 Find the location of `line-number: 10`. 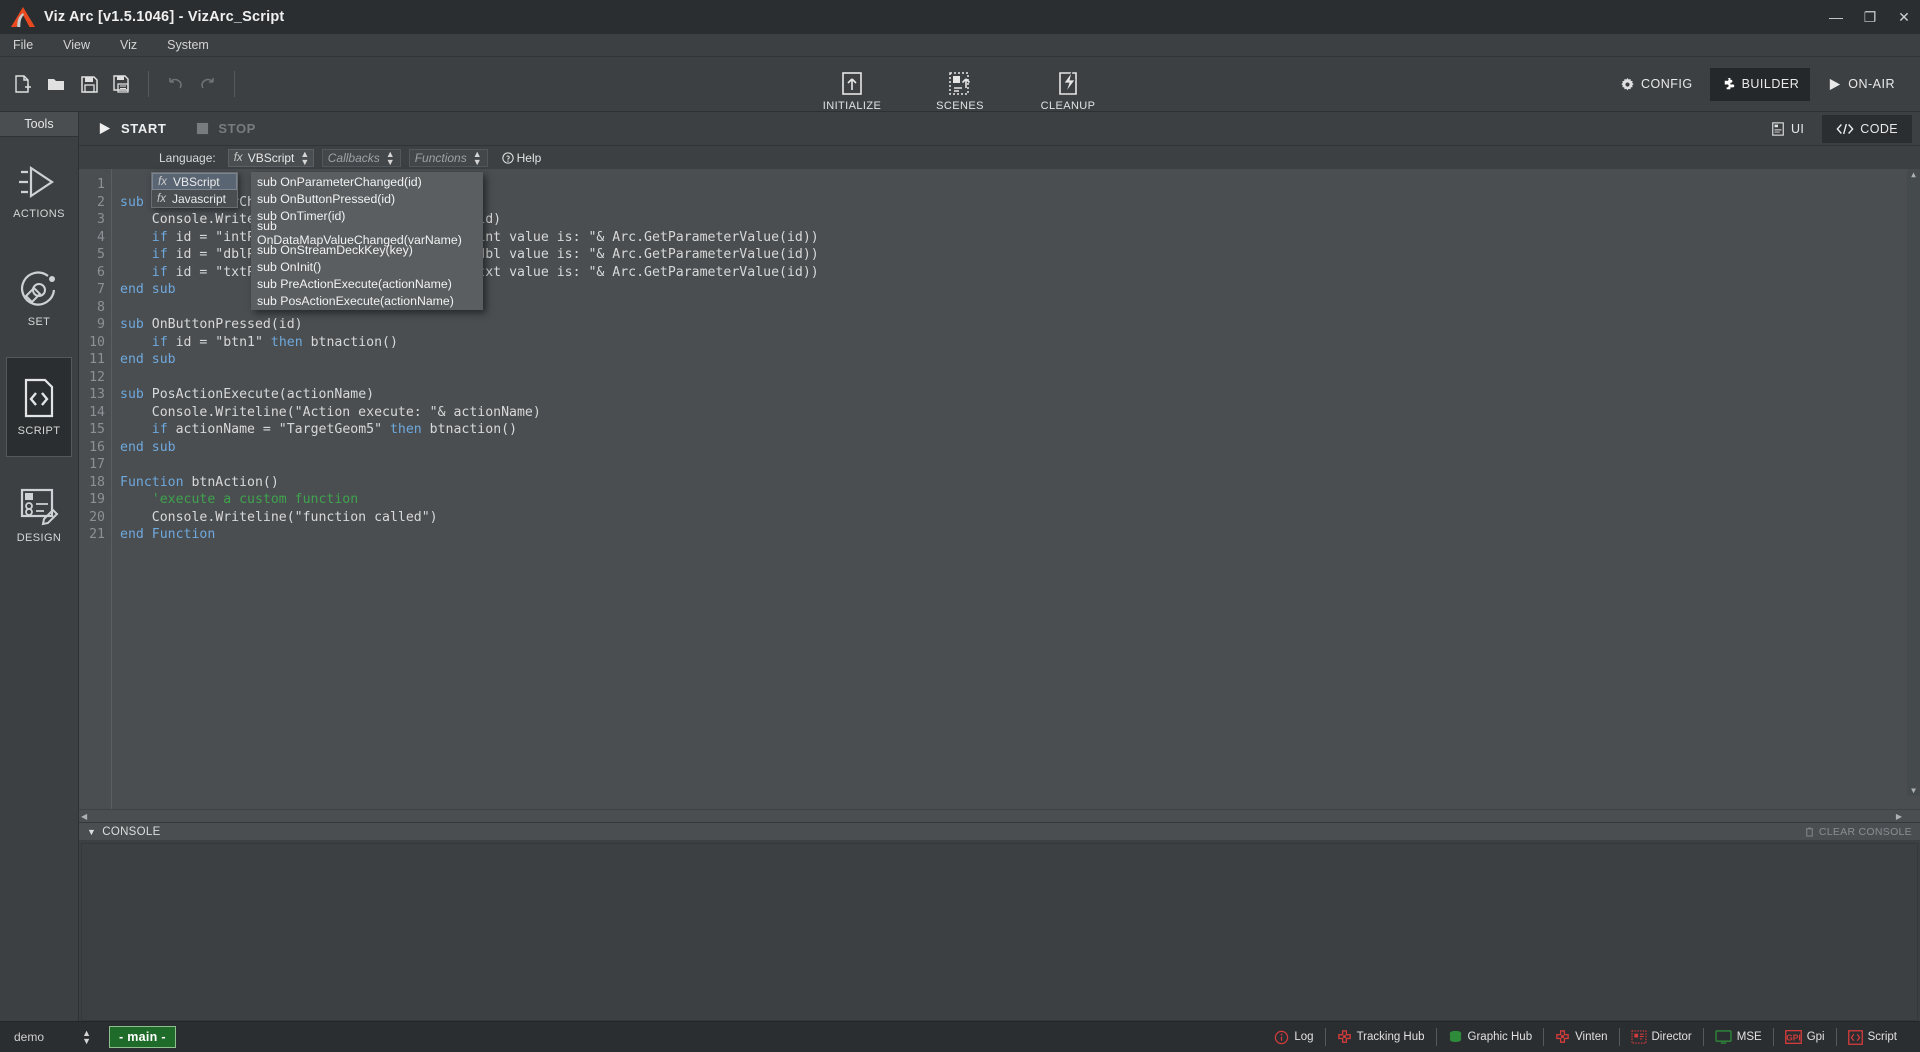

line-number: 10 is located at coordinates (97, 342).